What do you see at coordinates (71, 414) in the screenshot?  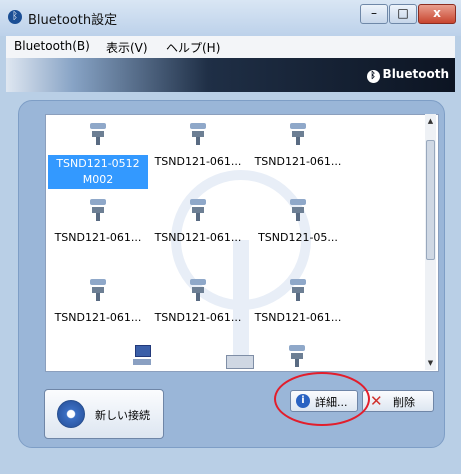 I see `wireless-signal-icon` at bounding box center [71, 414].